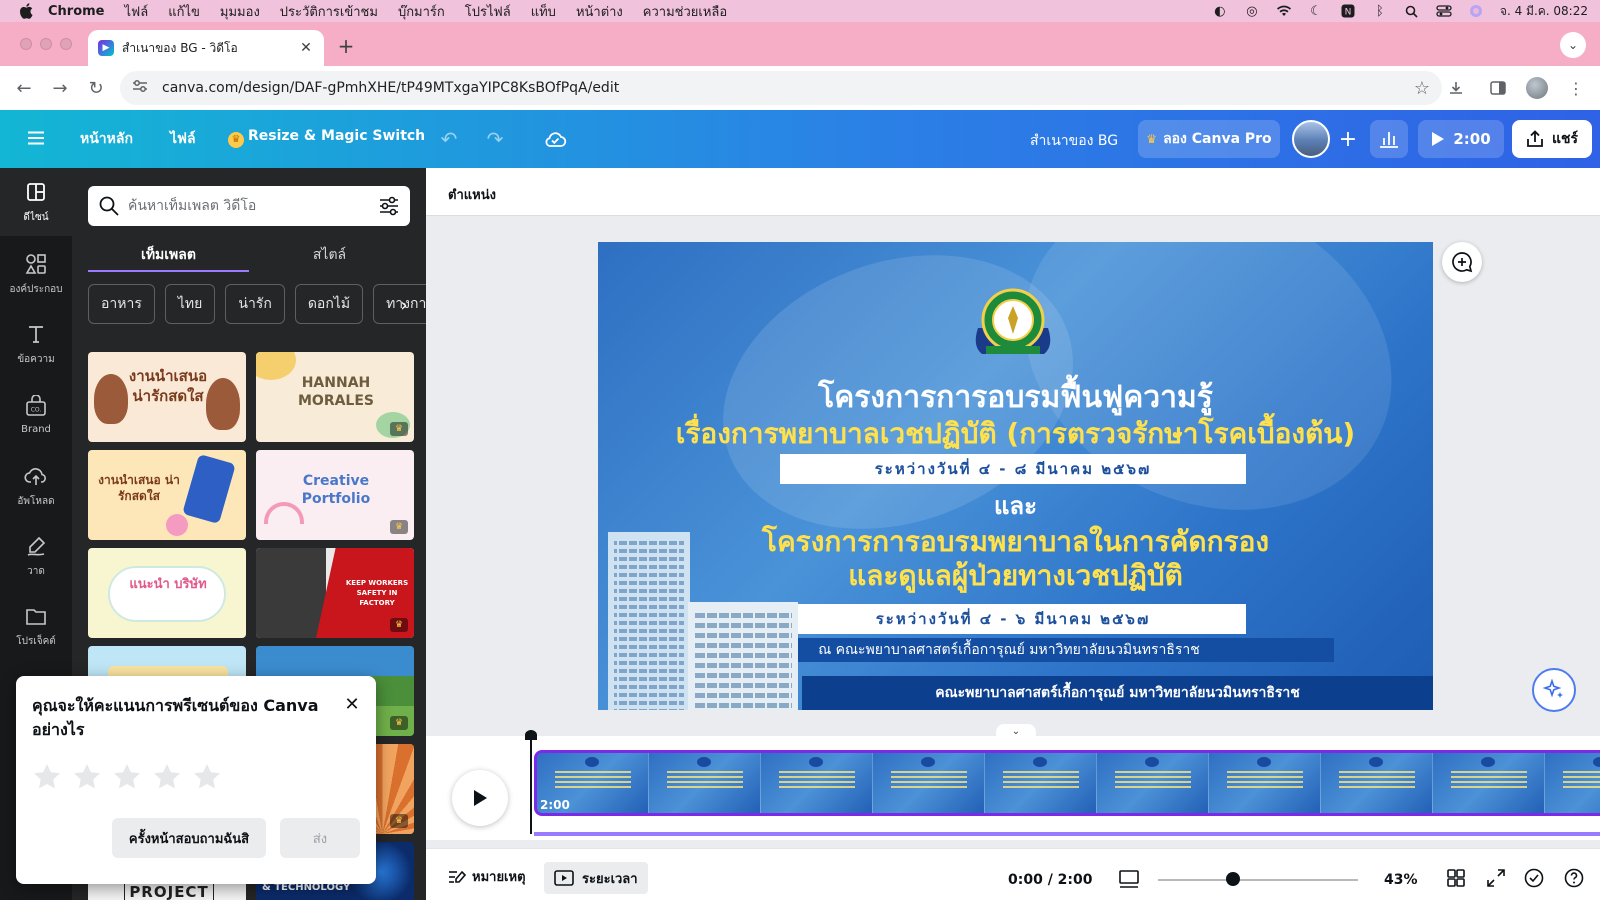  I want to click on bluetooth-icon: ᛒ, so click(1380, 11).